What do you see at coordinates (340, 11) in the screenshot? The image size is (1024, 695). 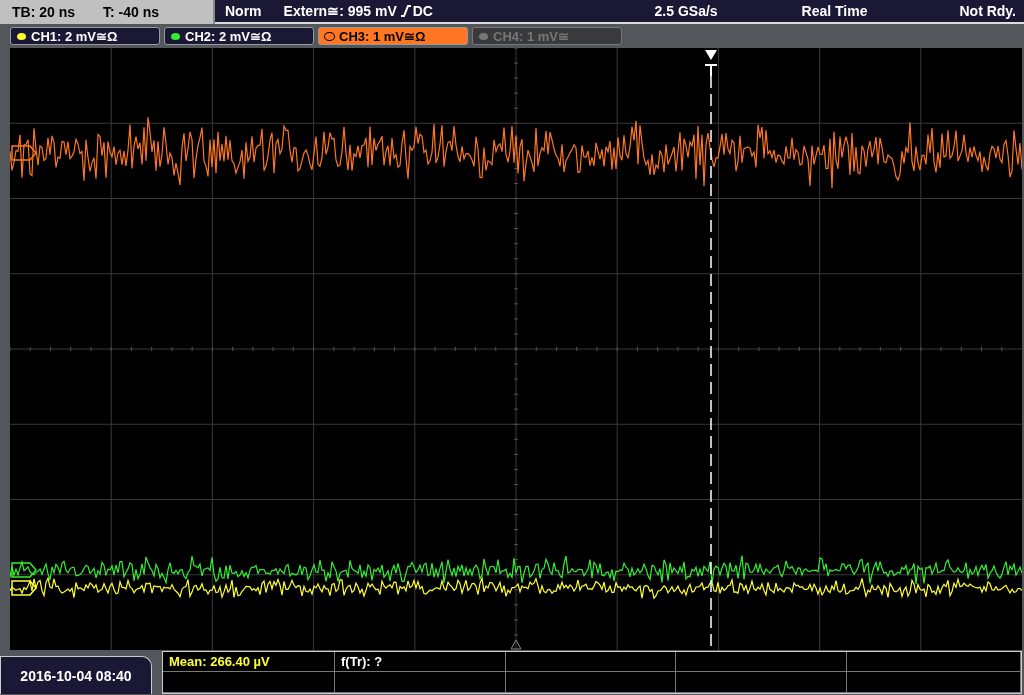 I see `trigger-source-text: Extern≅: 995 mV` at bounding box center [340, 11].